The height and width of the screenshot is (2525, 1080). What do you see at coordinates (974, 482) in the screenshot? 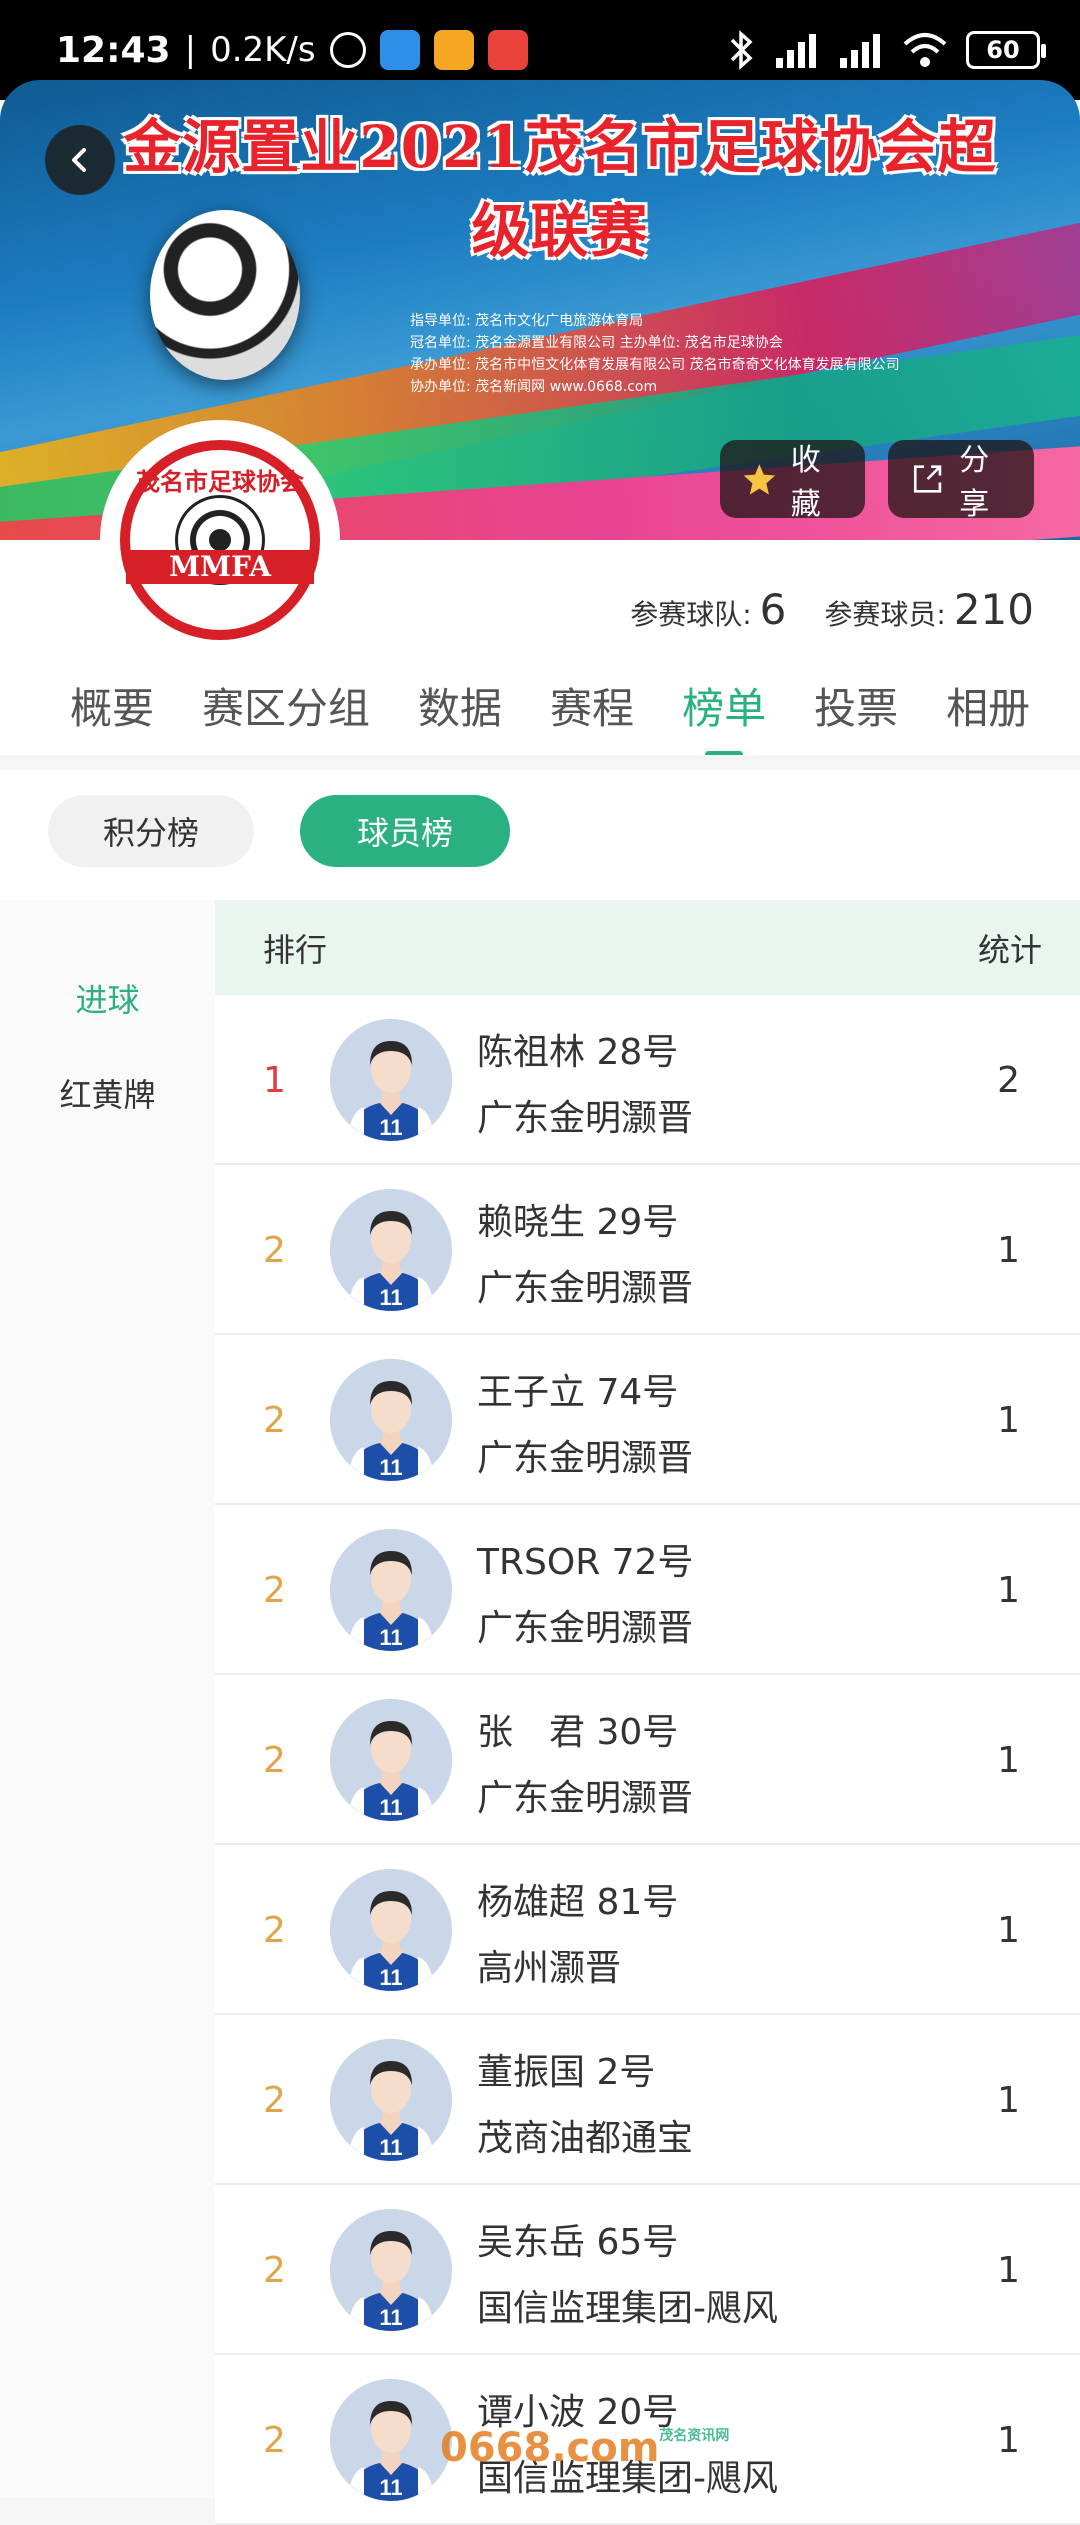
I see `share-label: 分享` at bounding box center [974, 482].